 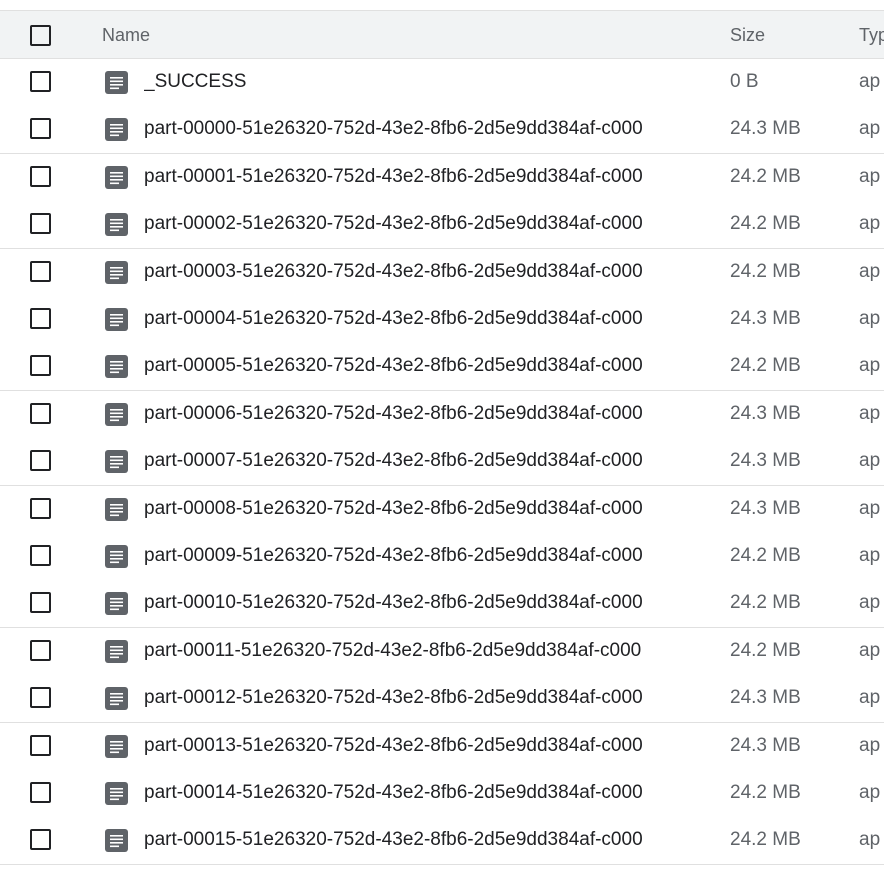 I want to click on file-size: 0 B, so click(x=744, y=81).